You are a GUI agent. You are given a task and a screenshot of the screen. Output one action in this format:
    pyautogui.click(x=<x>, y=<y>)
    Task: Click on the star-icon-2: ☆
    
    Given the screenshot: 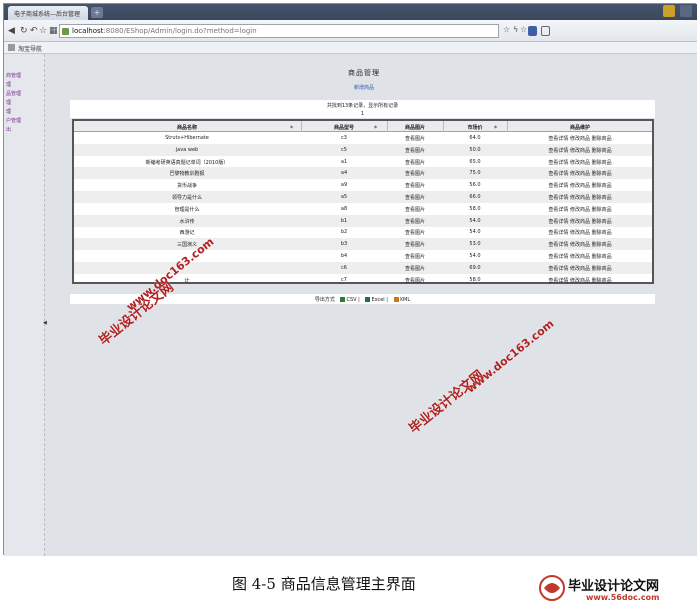 What is the action you would take?
    pyautogui.click(x=523, y=29)
    